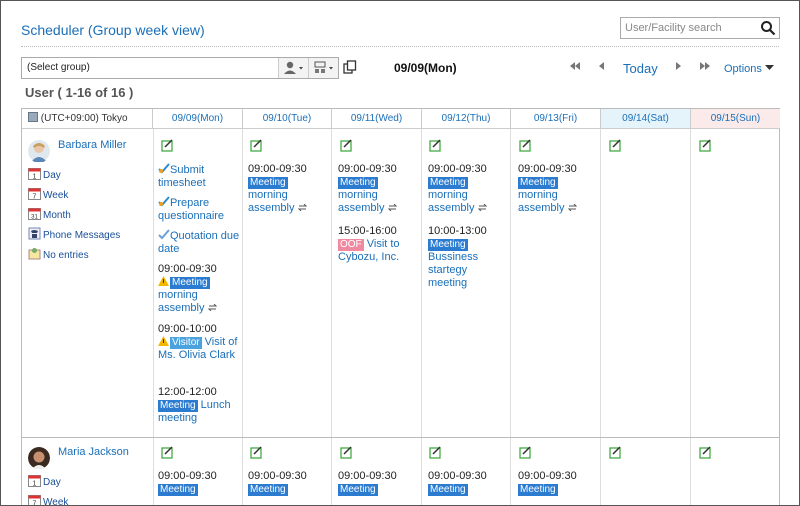  What do you see at coordinates (769, 67) in the screenshot?
I see `caret-down-icon` at bounding box center [769, 67].